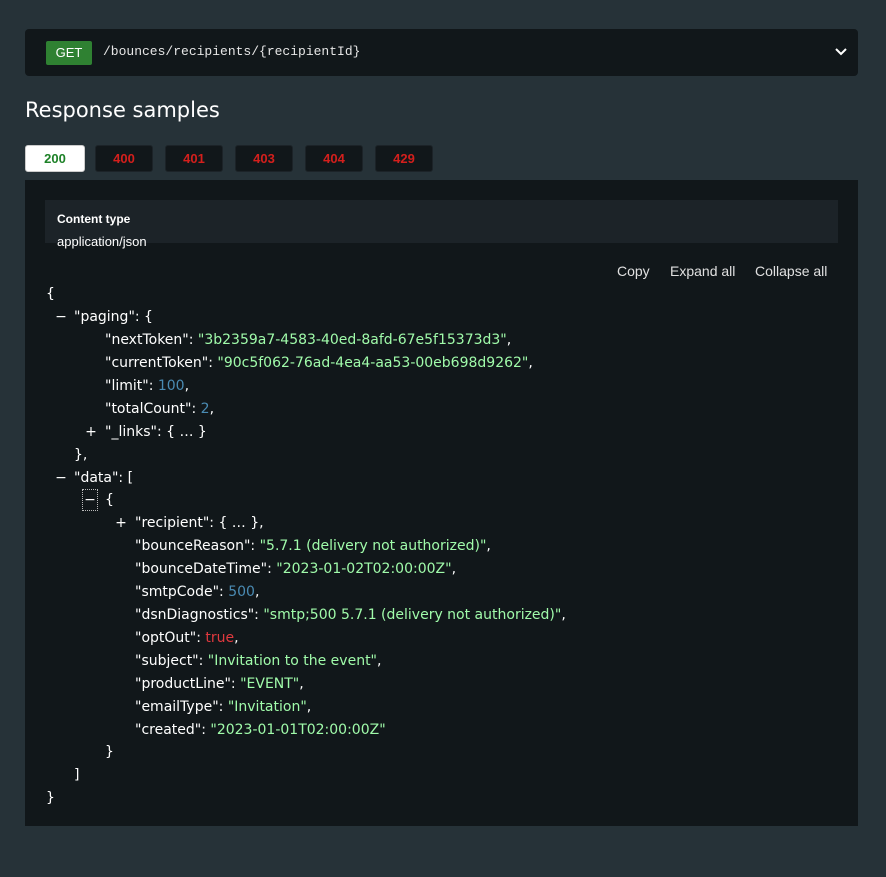 This screenshot has height=877, width=886. Describe the element at coordinates (270, 684) in the screenshot. I see `json-string: "EVENT"` at that location.